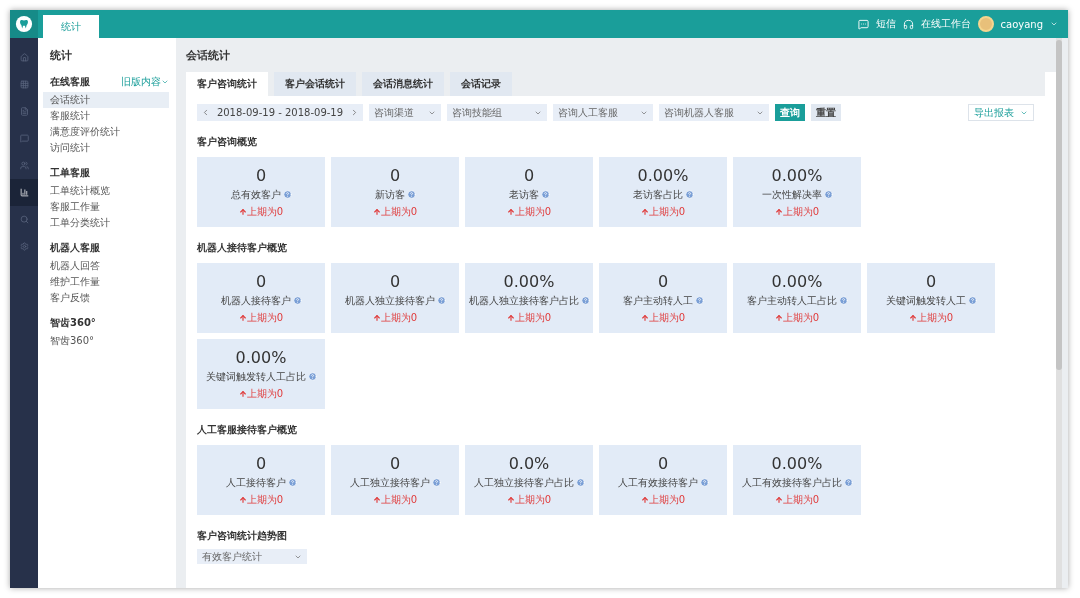  What do you see at coordinates (106, 223) in the screenshot?
I see `sidebar-item: 工单分类统计` at bounding box center [106, 223].